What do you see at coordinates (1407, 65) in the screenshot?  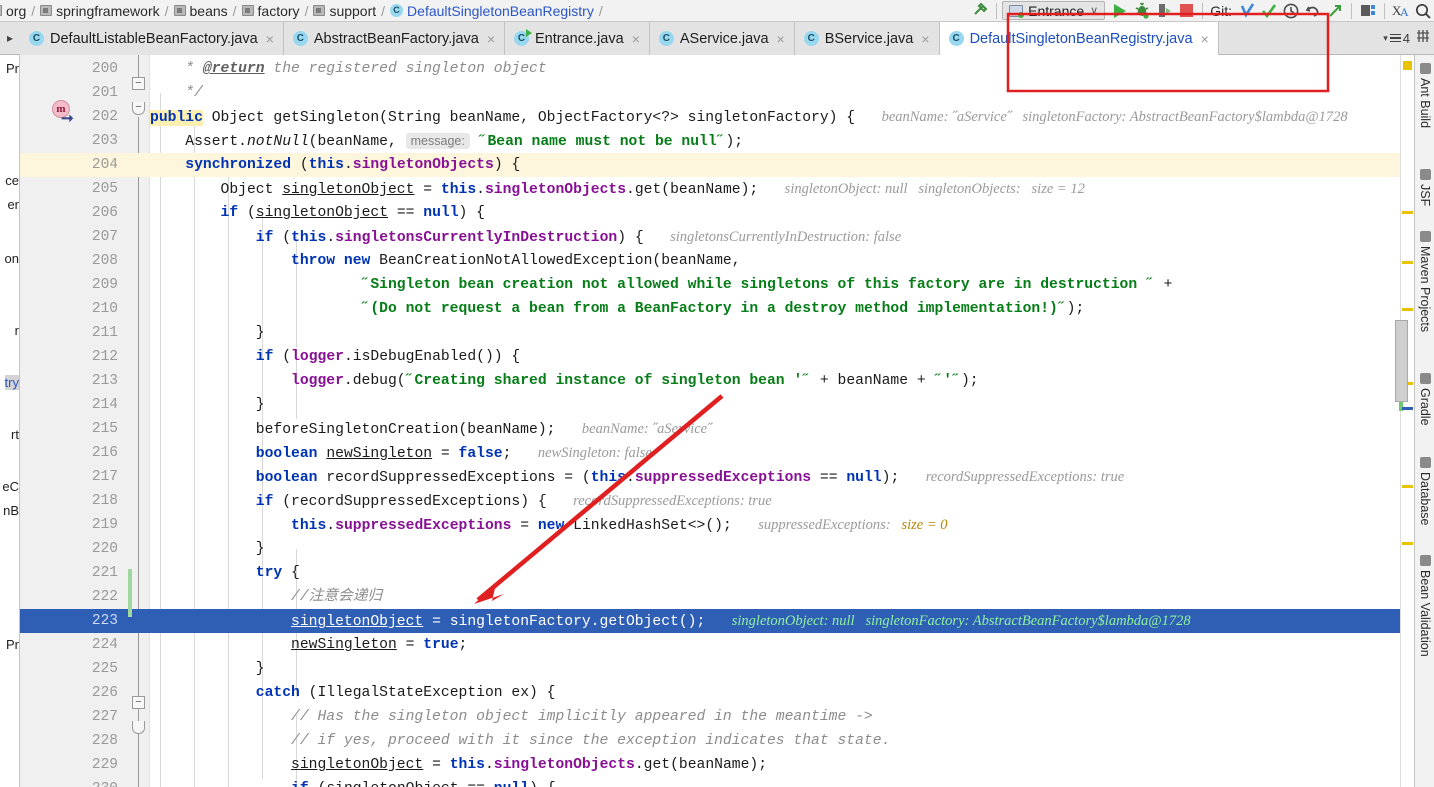 I see `inspection-status-icon` at bounding box center [1407, 65].